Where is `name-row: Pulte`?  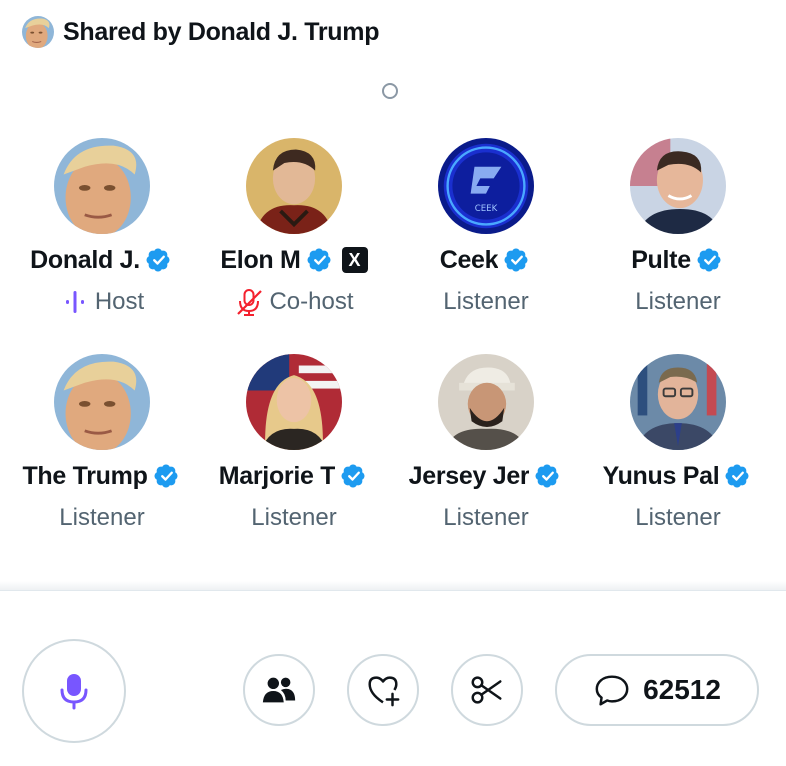 name-row: Pulte is located at coordinates (678, 260).